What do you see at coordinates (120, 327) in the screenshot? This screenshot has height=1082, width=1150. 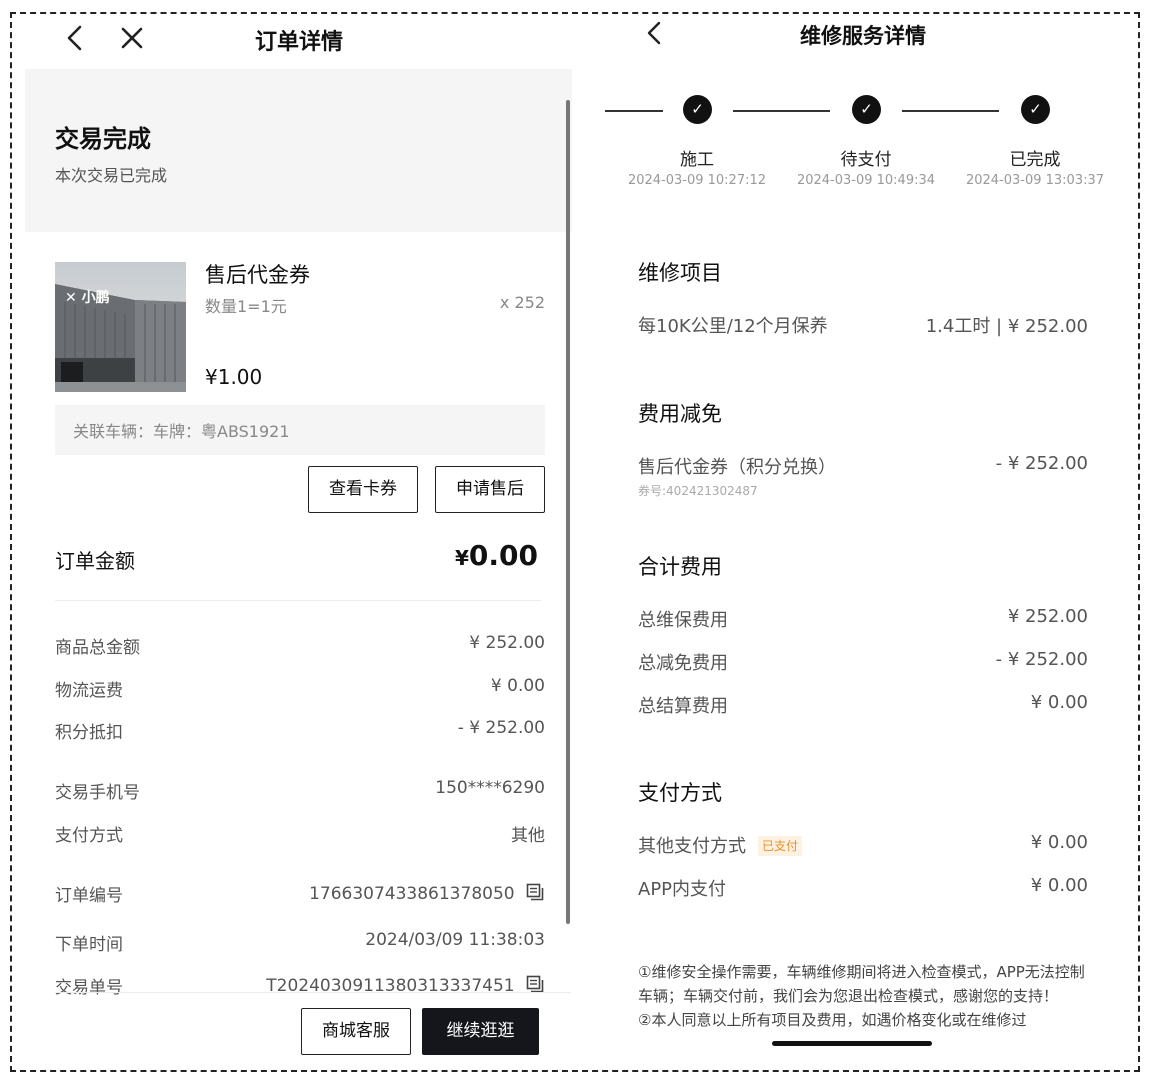 I see `product-image: ✕ 小鹏` at bounding box center [120, 327].